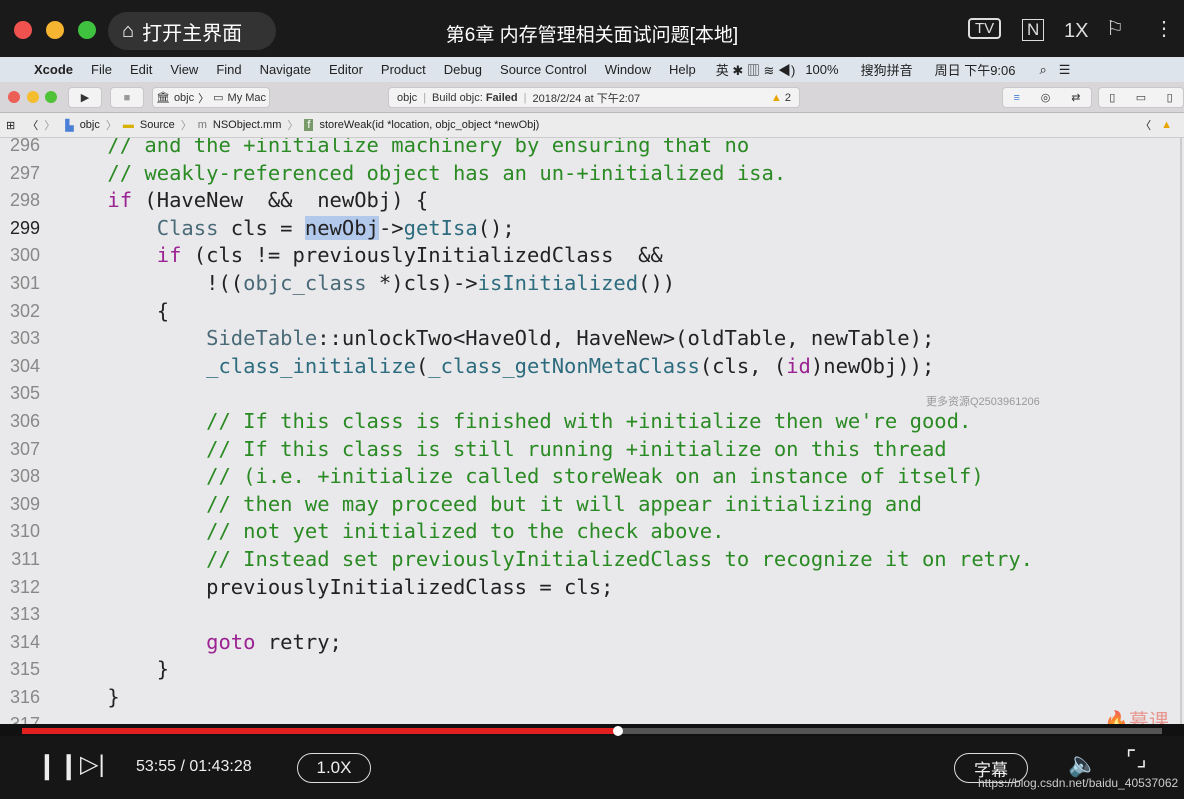  I want to click on next-icon: ▷|, so click(92, 764).